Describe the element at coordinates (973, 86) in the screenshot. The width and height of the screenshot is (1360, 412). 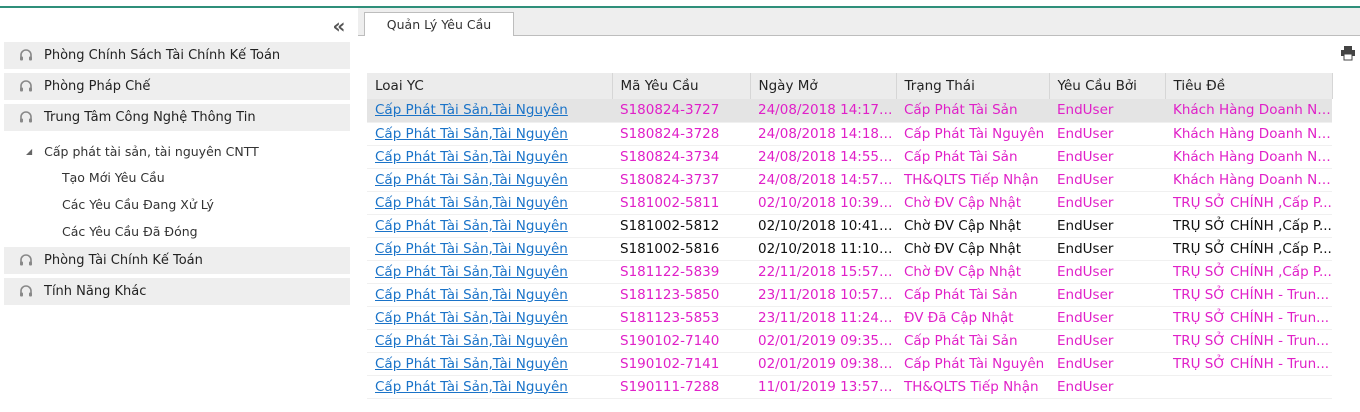
I see `column-header-trang-thai: Trạng Thái` at that location.